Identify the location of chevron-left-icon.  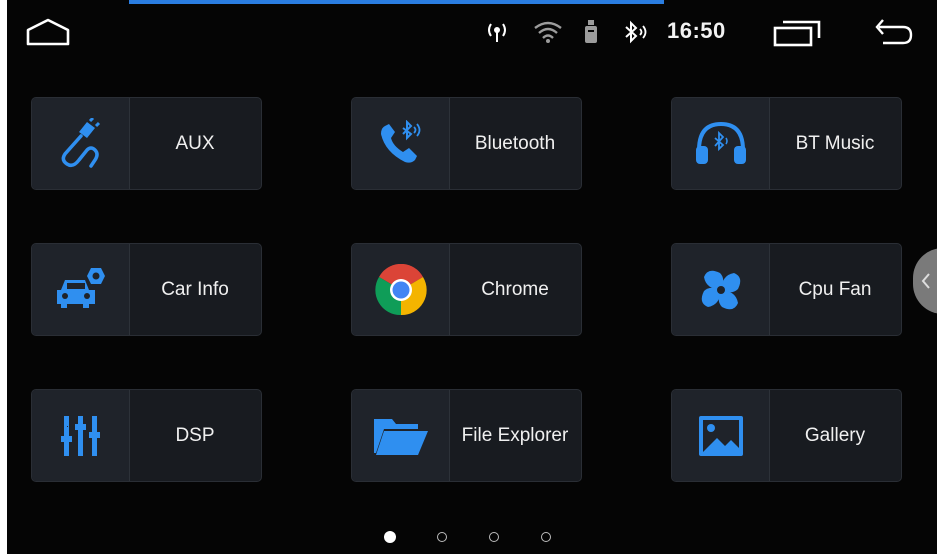
(925, 281).